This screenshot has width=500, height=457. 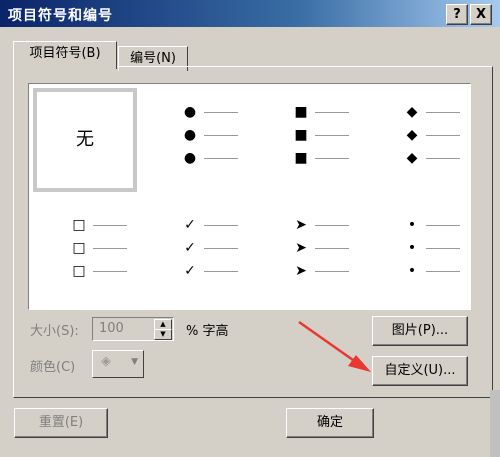 What do you see at coordinates (330, 423) in the screenshot?
I see `ok-button: 确定` at bounding box center [330, 423].